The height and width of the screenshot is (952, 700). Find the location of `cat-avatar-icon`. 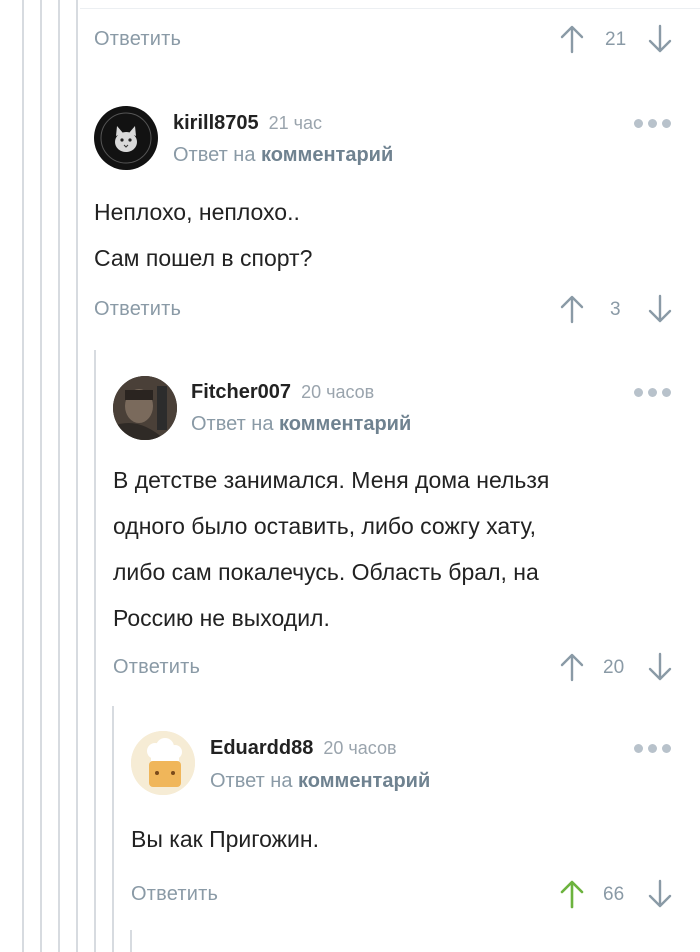

cat-avatar-icon is located at coordinates (126, 138).